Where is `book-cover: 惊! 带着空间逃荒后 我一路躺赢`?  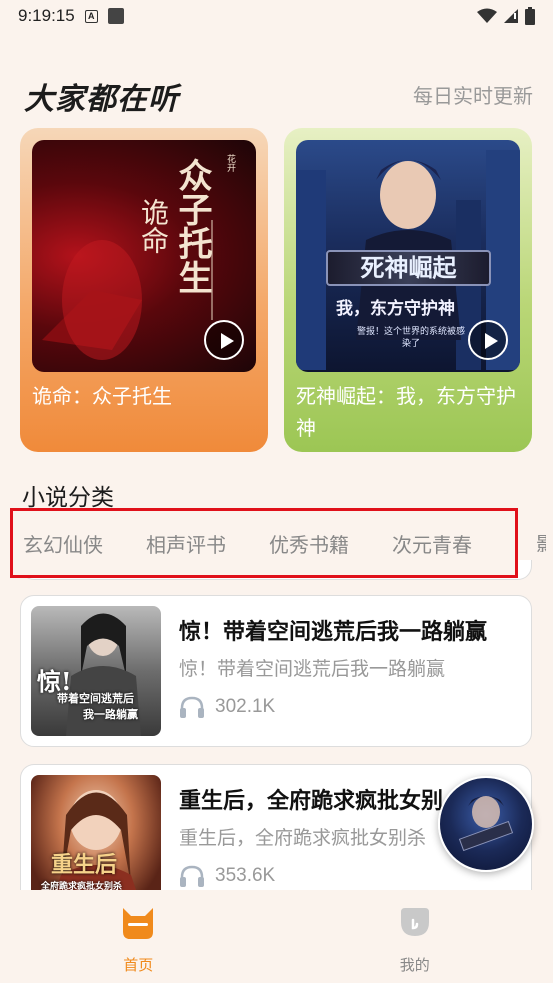 book-cover: 惊! 带着空间逃荒后 我一路躺赢 is located at coordinates (96, 671).